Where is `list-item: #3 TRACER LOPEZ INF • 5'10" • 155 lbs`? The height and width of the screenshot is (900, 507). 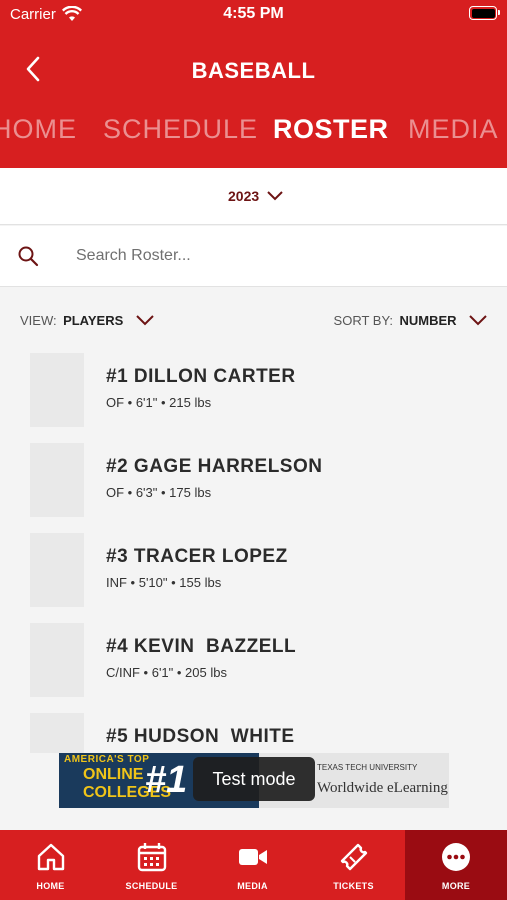
list-item: #3 TRACER LOPEZ INF • 5'10" • 155 lbs is located at coordinates (253, 570).